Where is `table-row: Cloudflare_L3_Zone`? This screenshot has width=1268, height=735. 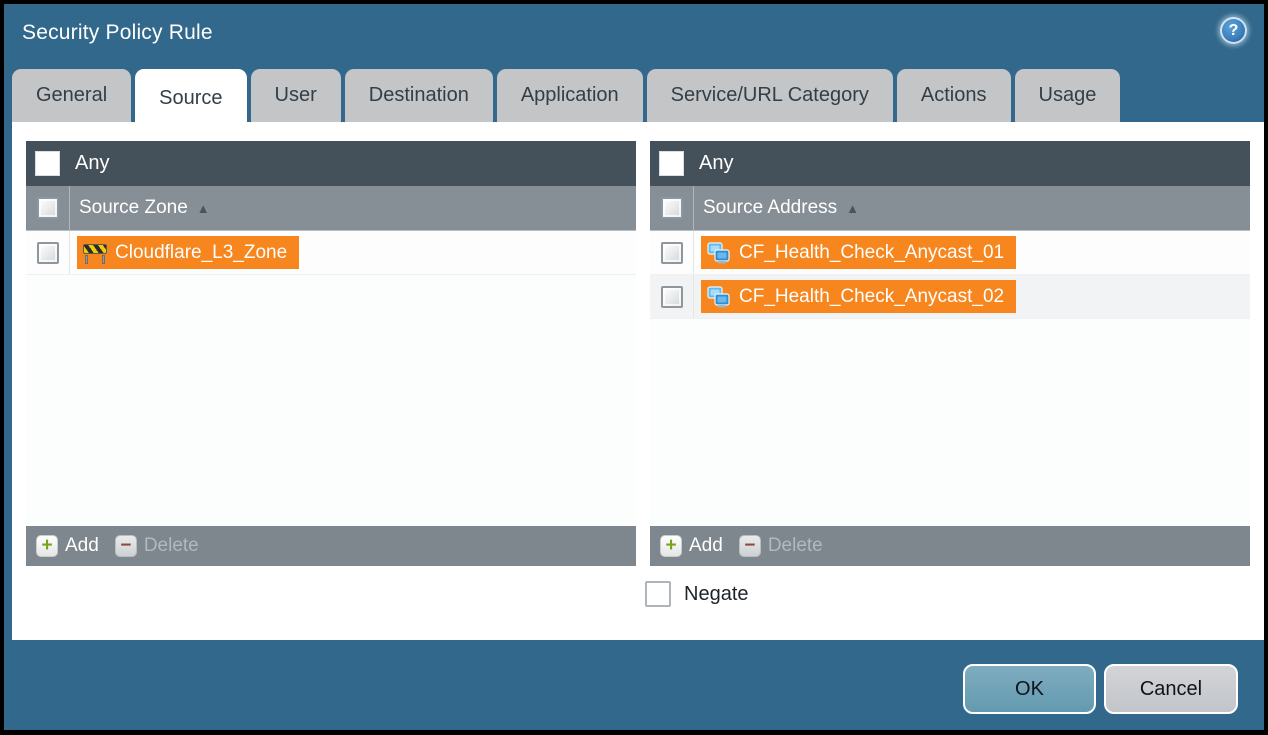
table-row: Cloudflare_L3_Zone is located at coordinates (331, 253).